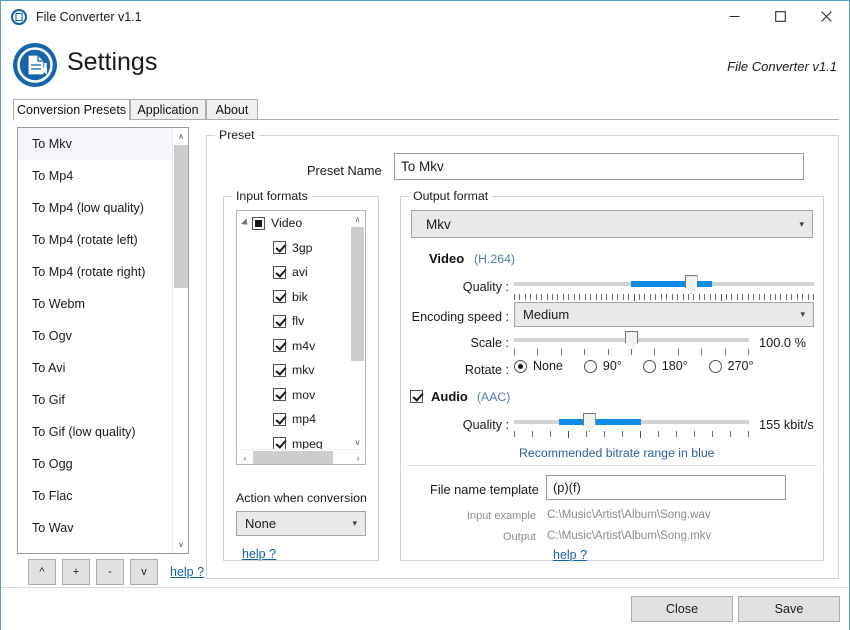 This screenshot has height=630, width=850. I want to click on list-item: To Ogv, so click(103, 336).